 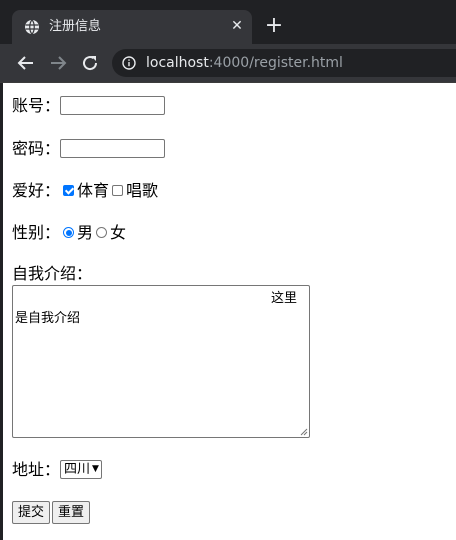 I want to click on password-input, so click(x=113, y=148).